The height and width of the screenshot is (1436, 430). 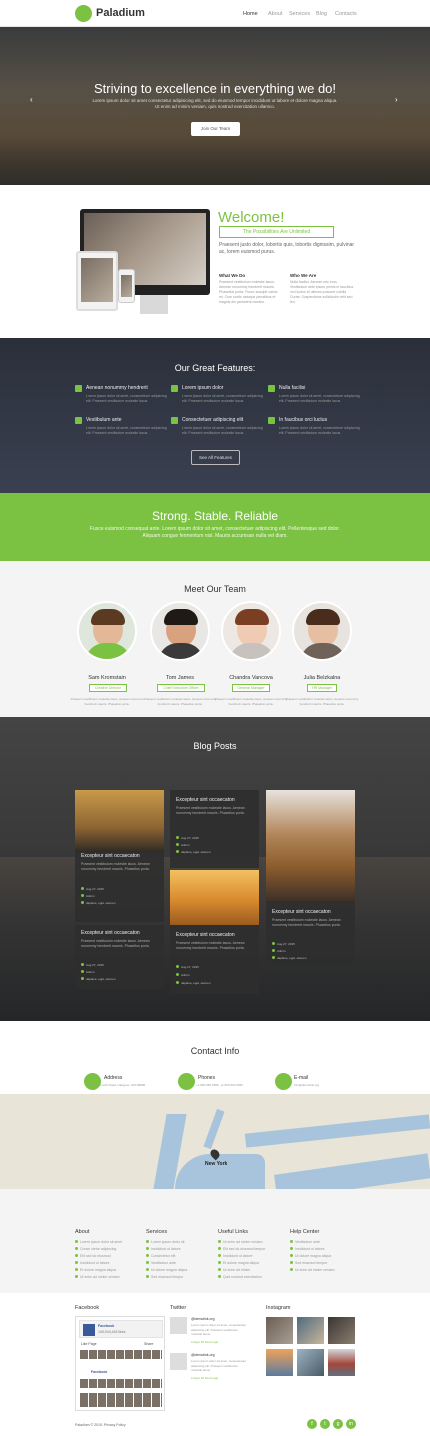 What do you see at coordinates (214, 1129) in the screenshot?
I see `map-water` at bounding box center [214, 1129].